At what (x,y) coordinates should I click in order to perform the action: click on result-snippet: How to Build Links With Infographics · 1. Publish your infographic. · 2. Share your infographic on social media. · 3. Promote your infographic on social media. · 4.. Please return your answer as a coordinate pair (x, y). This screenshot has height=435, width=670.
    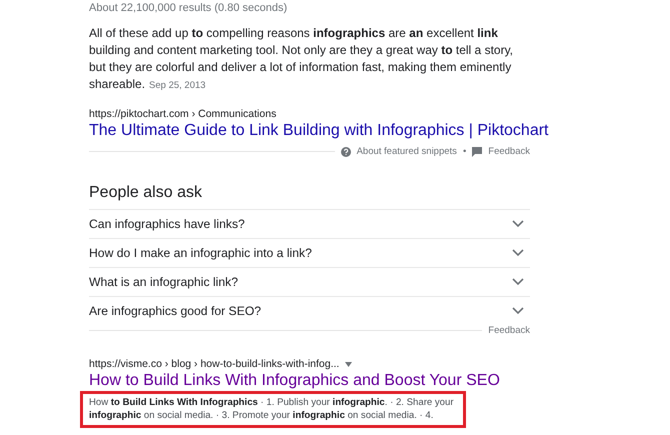
    Looking at the image, I should click on (271, 409).